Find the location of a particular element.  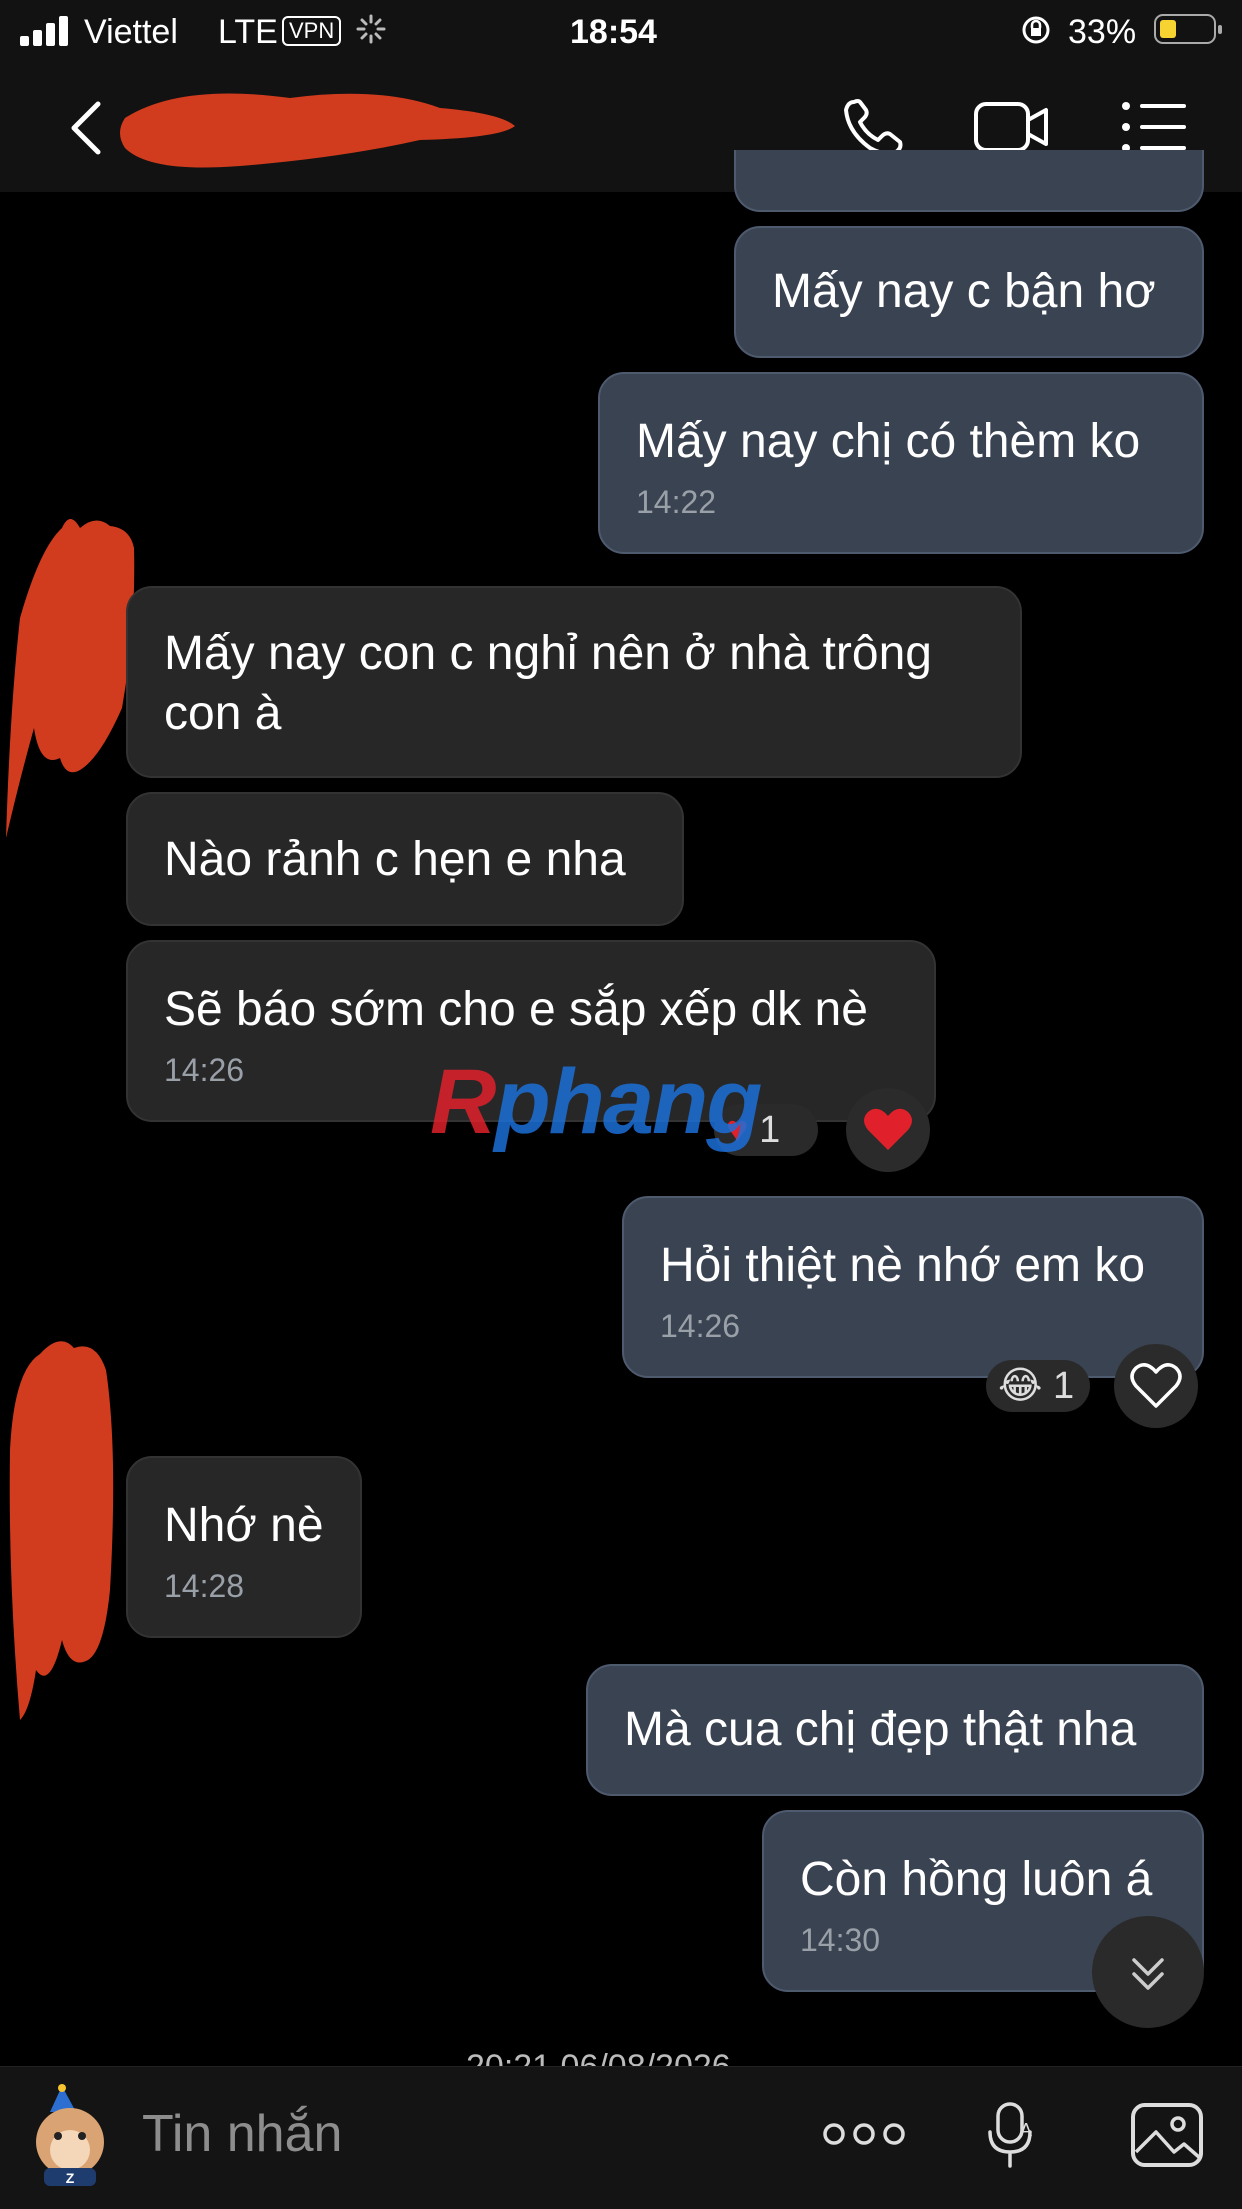

scroll-to-bottom-button is located at coordinates (1148, 1972).